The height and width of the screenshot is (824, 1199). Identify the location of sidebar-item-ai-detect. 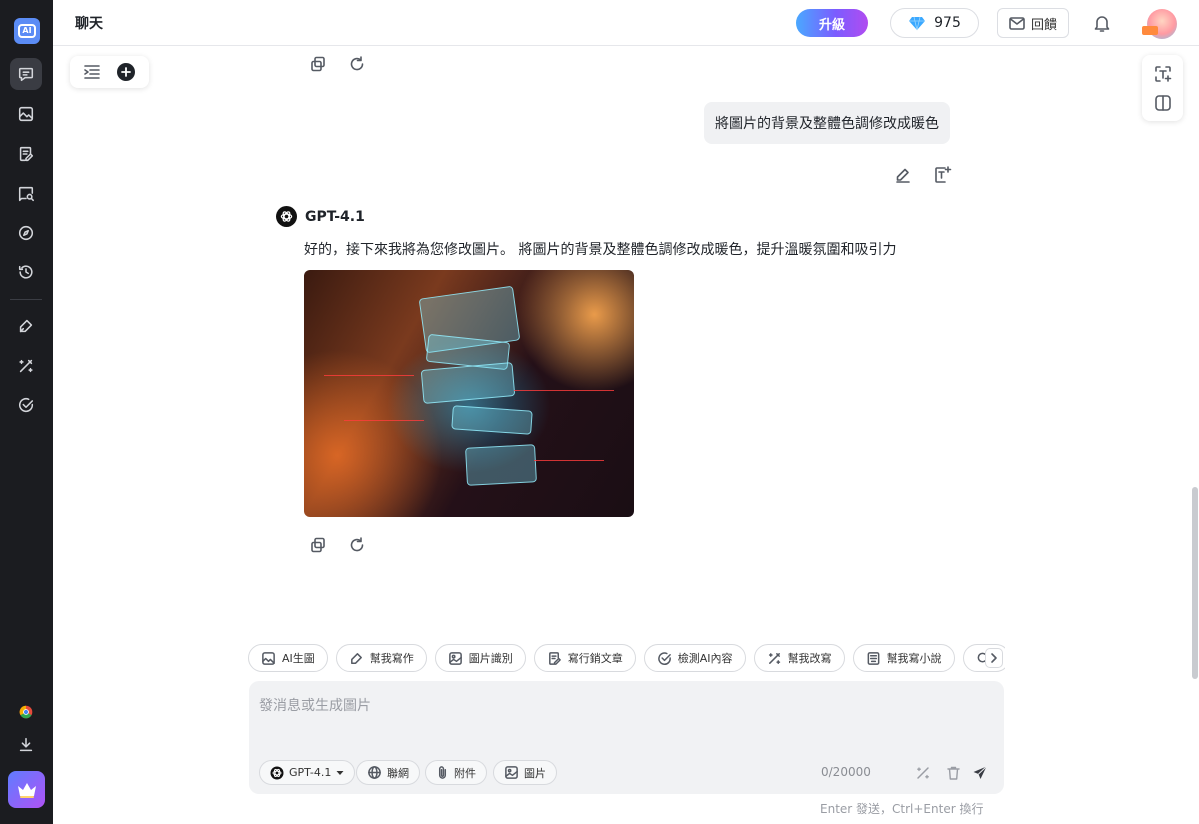
(26, 405).